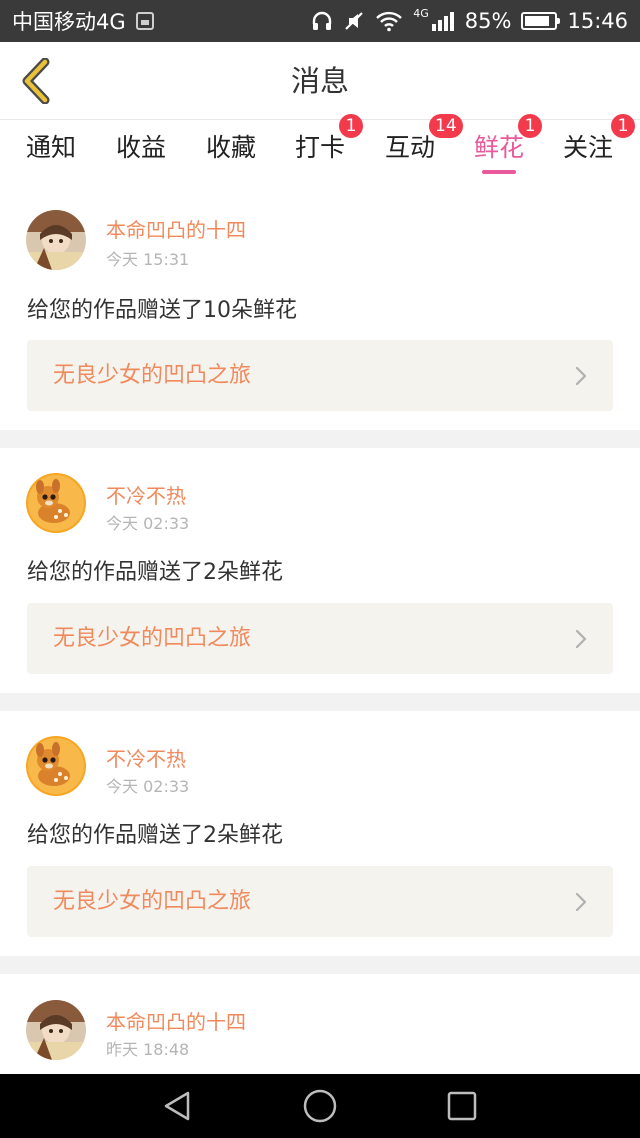 This screenshot has height=1138, width=640. I want to click on tab-notifications: 通知, so click(51, 150).